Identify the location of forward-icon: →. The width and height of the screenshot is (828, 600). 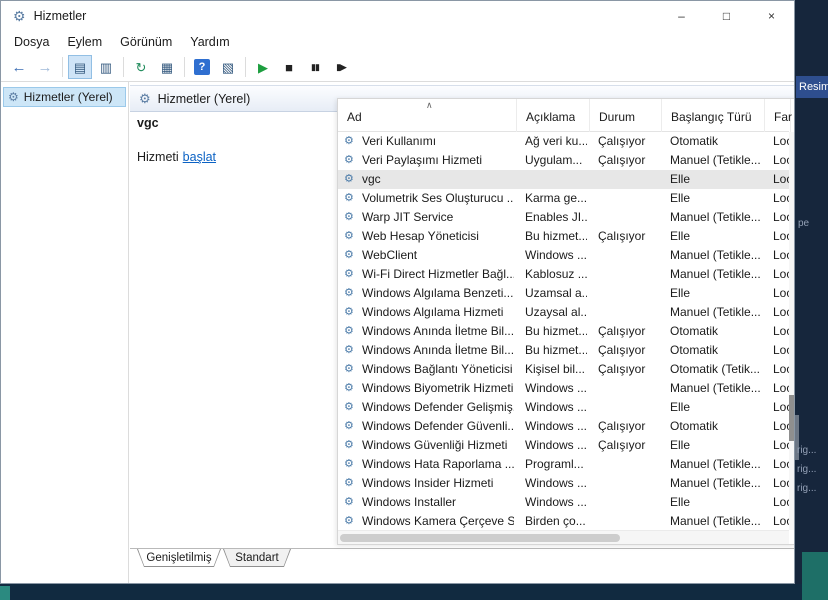
(45, 67).